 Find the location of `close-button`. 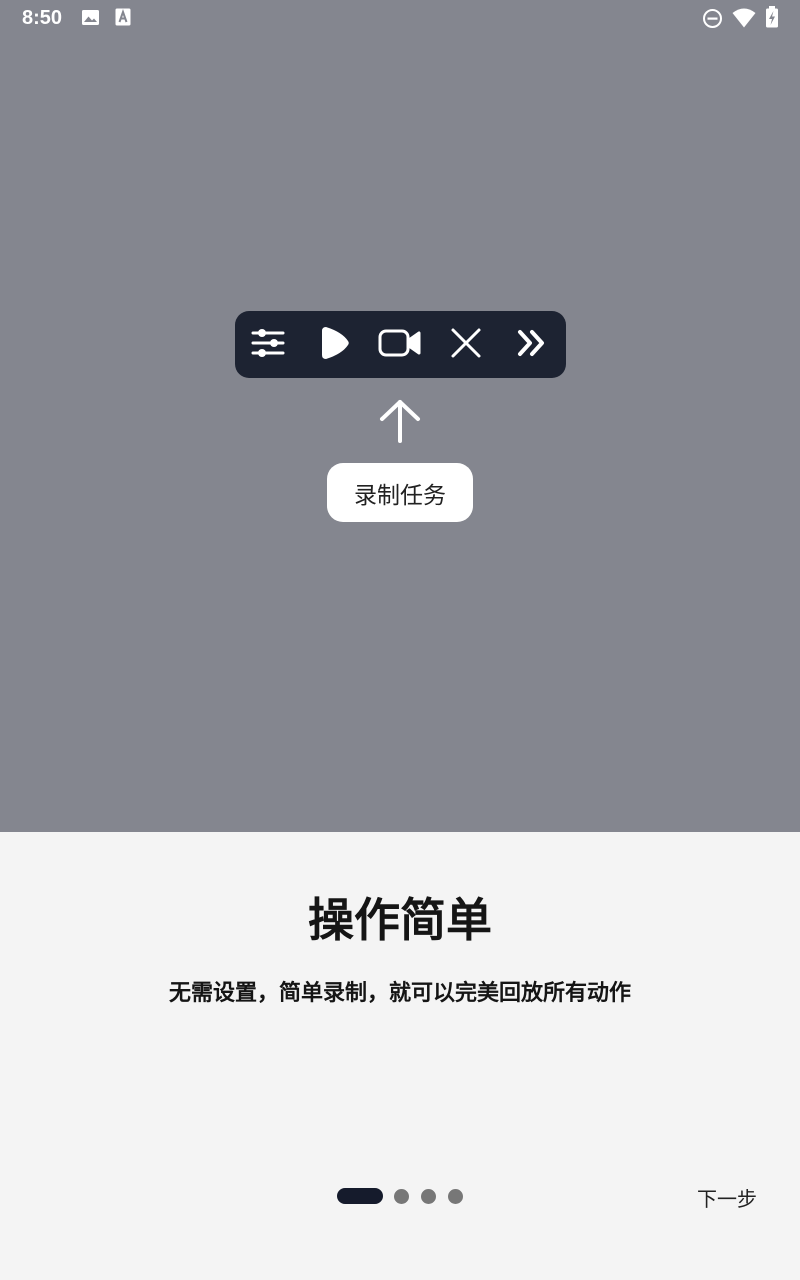

close-button is located at coordinates (466, 344).